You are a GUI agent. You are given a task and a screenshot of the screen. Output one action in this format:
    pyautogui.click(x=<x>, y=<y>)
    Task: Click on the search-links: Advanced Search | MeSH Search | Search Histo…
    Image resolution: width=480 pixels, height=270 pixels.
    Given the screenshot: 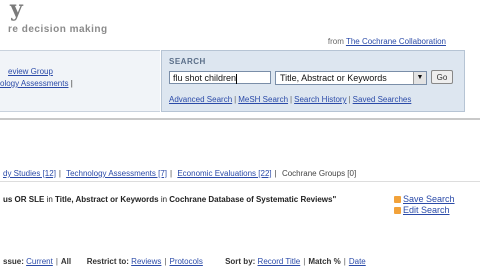 What is the action you would take?
    pyautogui.click(x=290, y=99)
    